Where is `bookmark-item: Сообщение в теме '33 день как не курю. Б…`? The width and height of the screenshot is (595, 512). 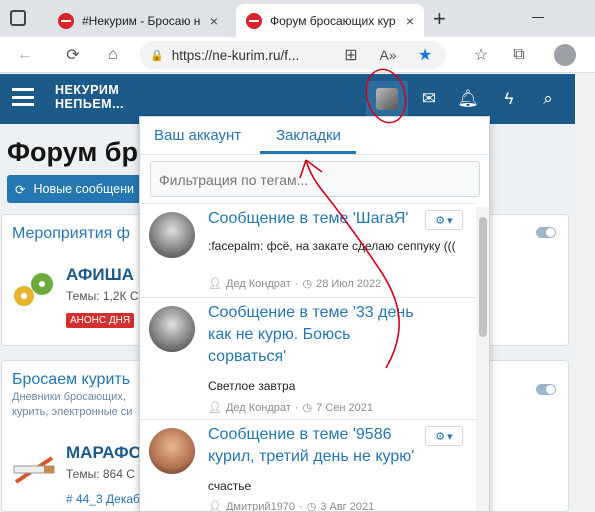
bookmark-item: Сообщение в теме '33 день как не курю. Б… is located at coordinates (308, 358).